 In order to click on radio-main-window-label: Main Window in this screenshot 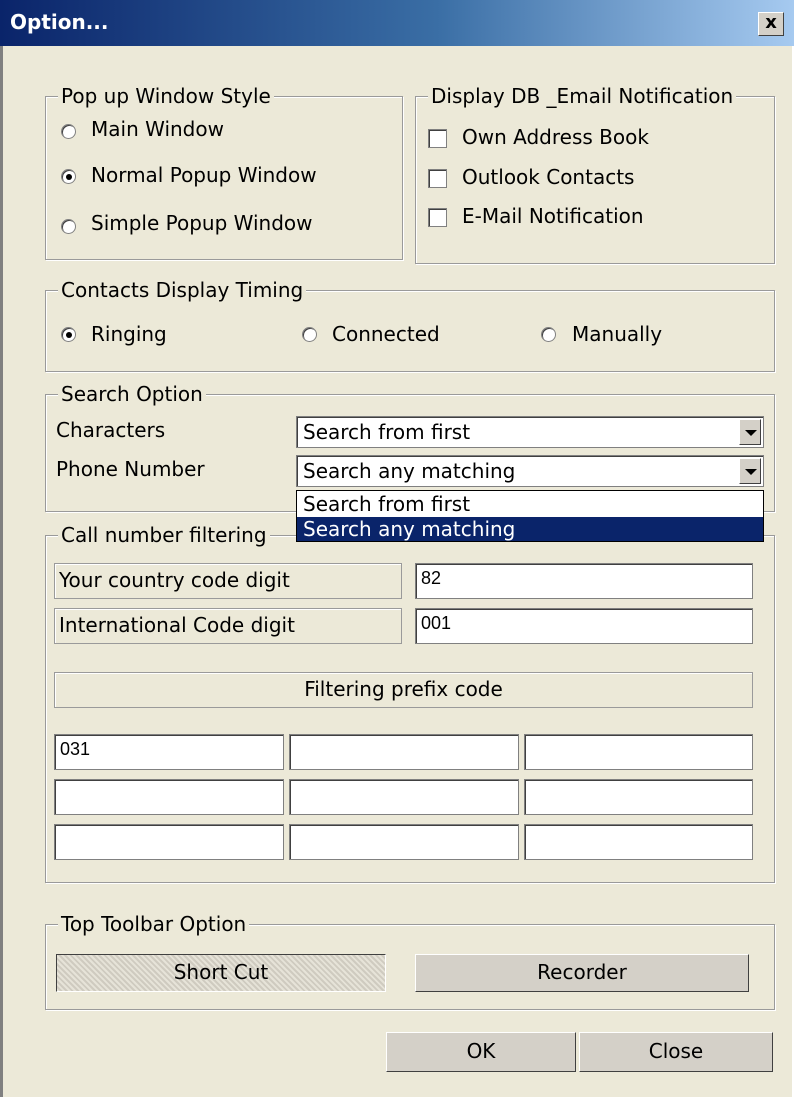, I will do `click(157, 129)`.